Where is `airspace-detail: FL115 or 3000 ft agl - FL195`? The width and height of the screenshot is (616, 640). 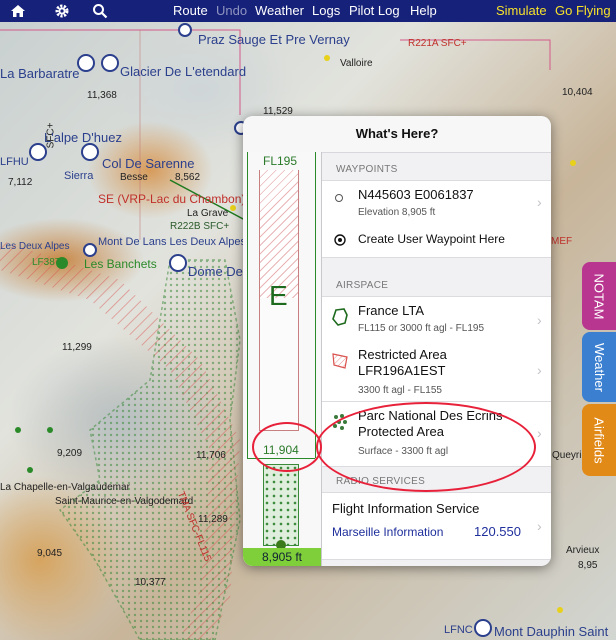
airspace-detail: FL115 or 3000 ft agl - FL195 is located at coordinates (421, 328).